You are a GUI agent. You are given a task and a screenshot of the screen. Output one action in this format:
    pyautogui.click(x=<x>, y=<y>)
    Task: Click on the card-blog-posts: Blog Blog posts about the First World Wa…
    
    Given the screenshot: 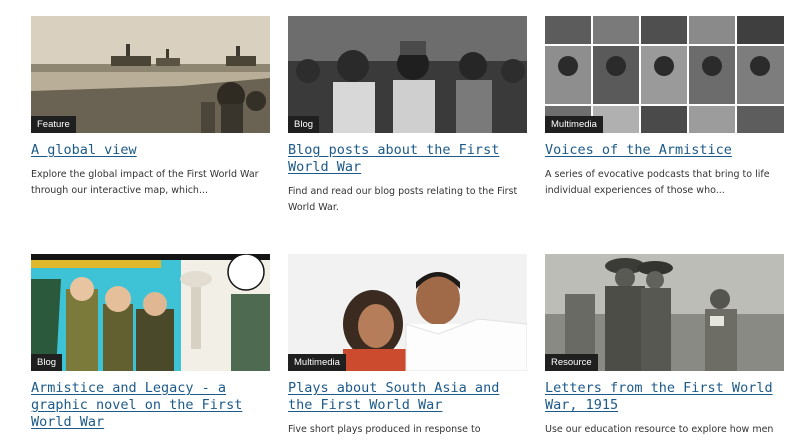 What is the action you would take?
    pyautogui.click(x=407, y=116)
    